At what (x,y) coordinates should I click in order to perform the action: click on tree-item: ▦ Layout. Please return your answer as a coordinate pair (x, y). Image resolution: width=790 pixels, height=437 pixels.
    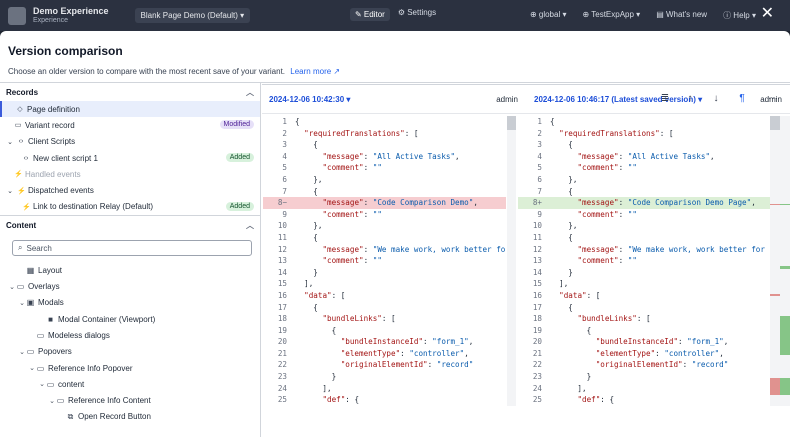
    Looking at the image, I should click on (130, 270).